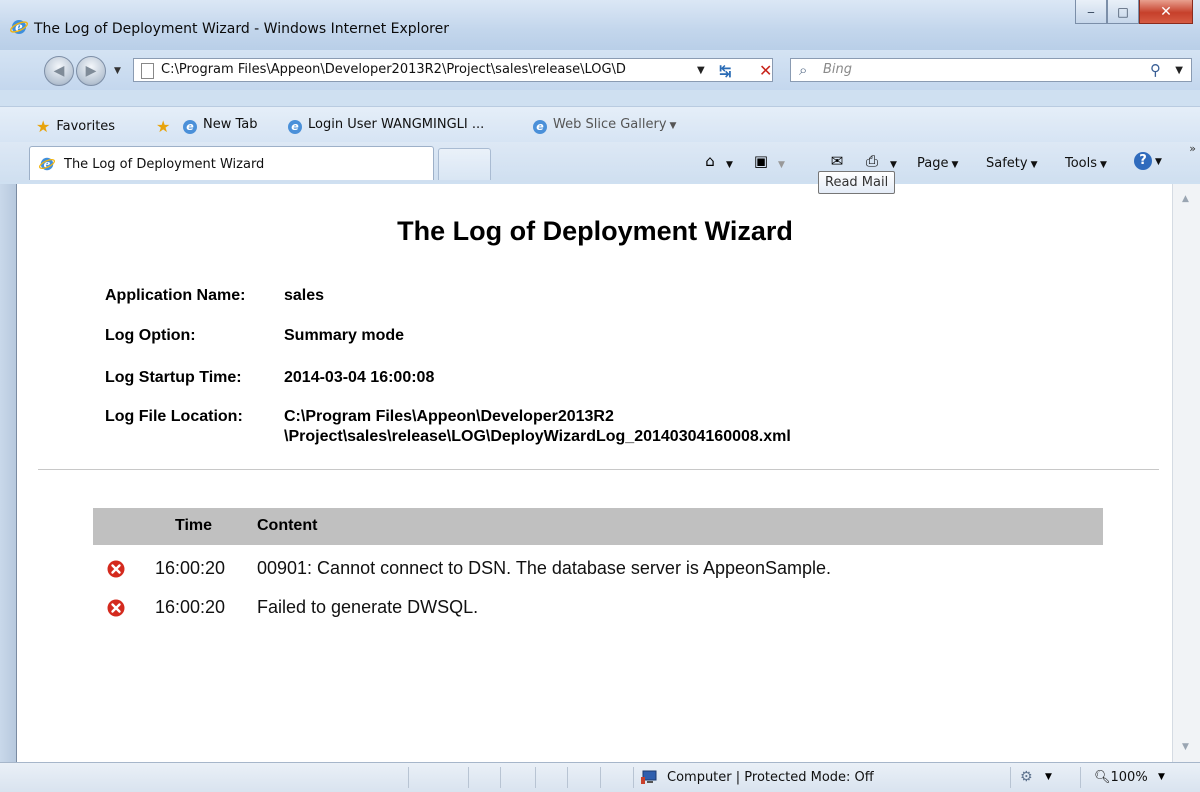 The height and width of the screenshot is (792, 1200). Describe the element at coordinates (595, 231) in the screenshot. I see `page-title: The Log of Deployment Wizard` at that location.